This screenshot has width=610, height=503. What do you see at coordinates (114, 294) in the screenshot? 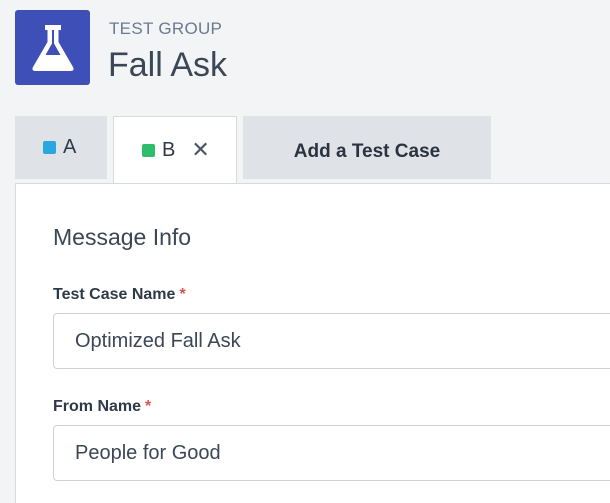
I see `test-case-name-label-text: Test Case Name` at bounding box center [114, 294].